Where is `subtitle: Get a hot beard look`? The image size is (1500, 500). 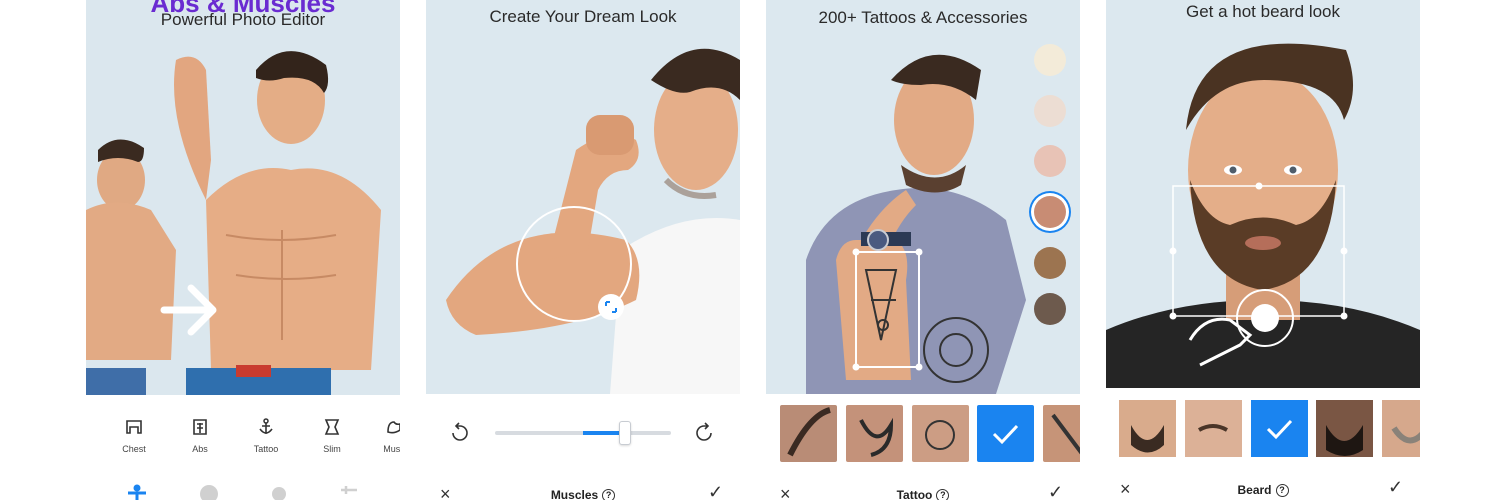
subtitle: Get a hot beard look is located at coordinates (1263, 11).